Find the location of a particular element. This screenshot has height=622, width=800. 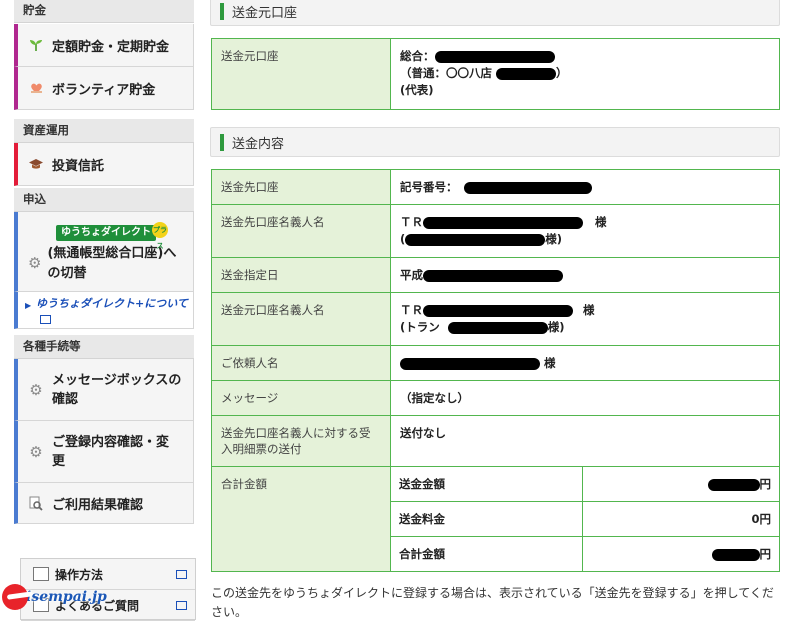

row-label: 送金指定日 is located at coordinates (301, 275).